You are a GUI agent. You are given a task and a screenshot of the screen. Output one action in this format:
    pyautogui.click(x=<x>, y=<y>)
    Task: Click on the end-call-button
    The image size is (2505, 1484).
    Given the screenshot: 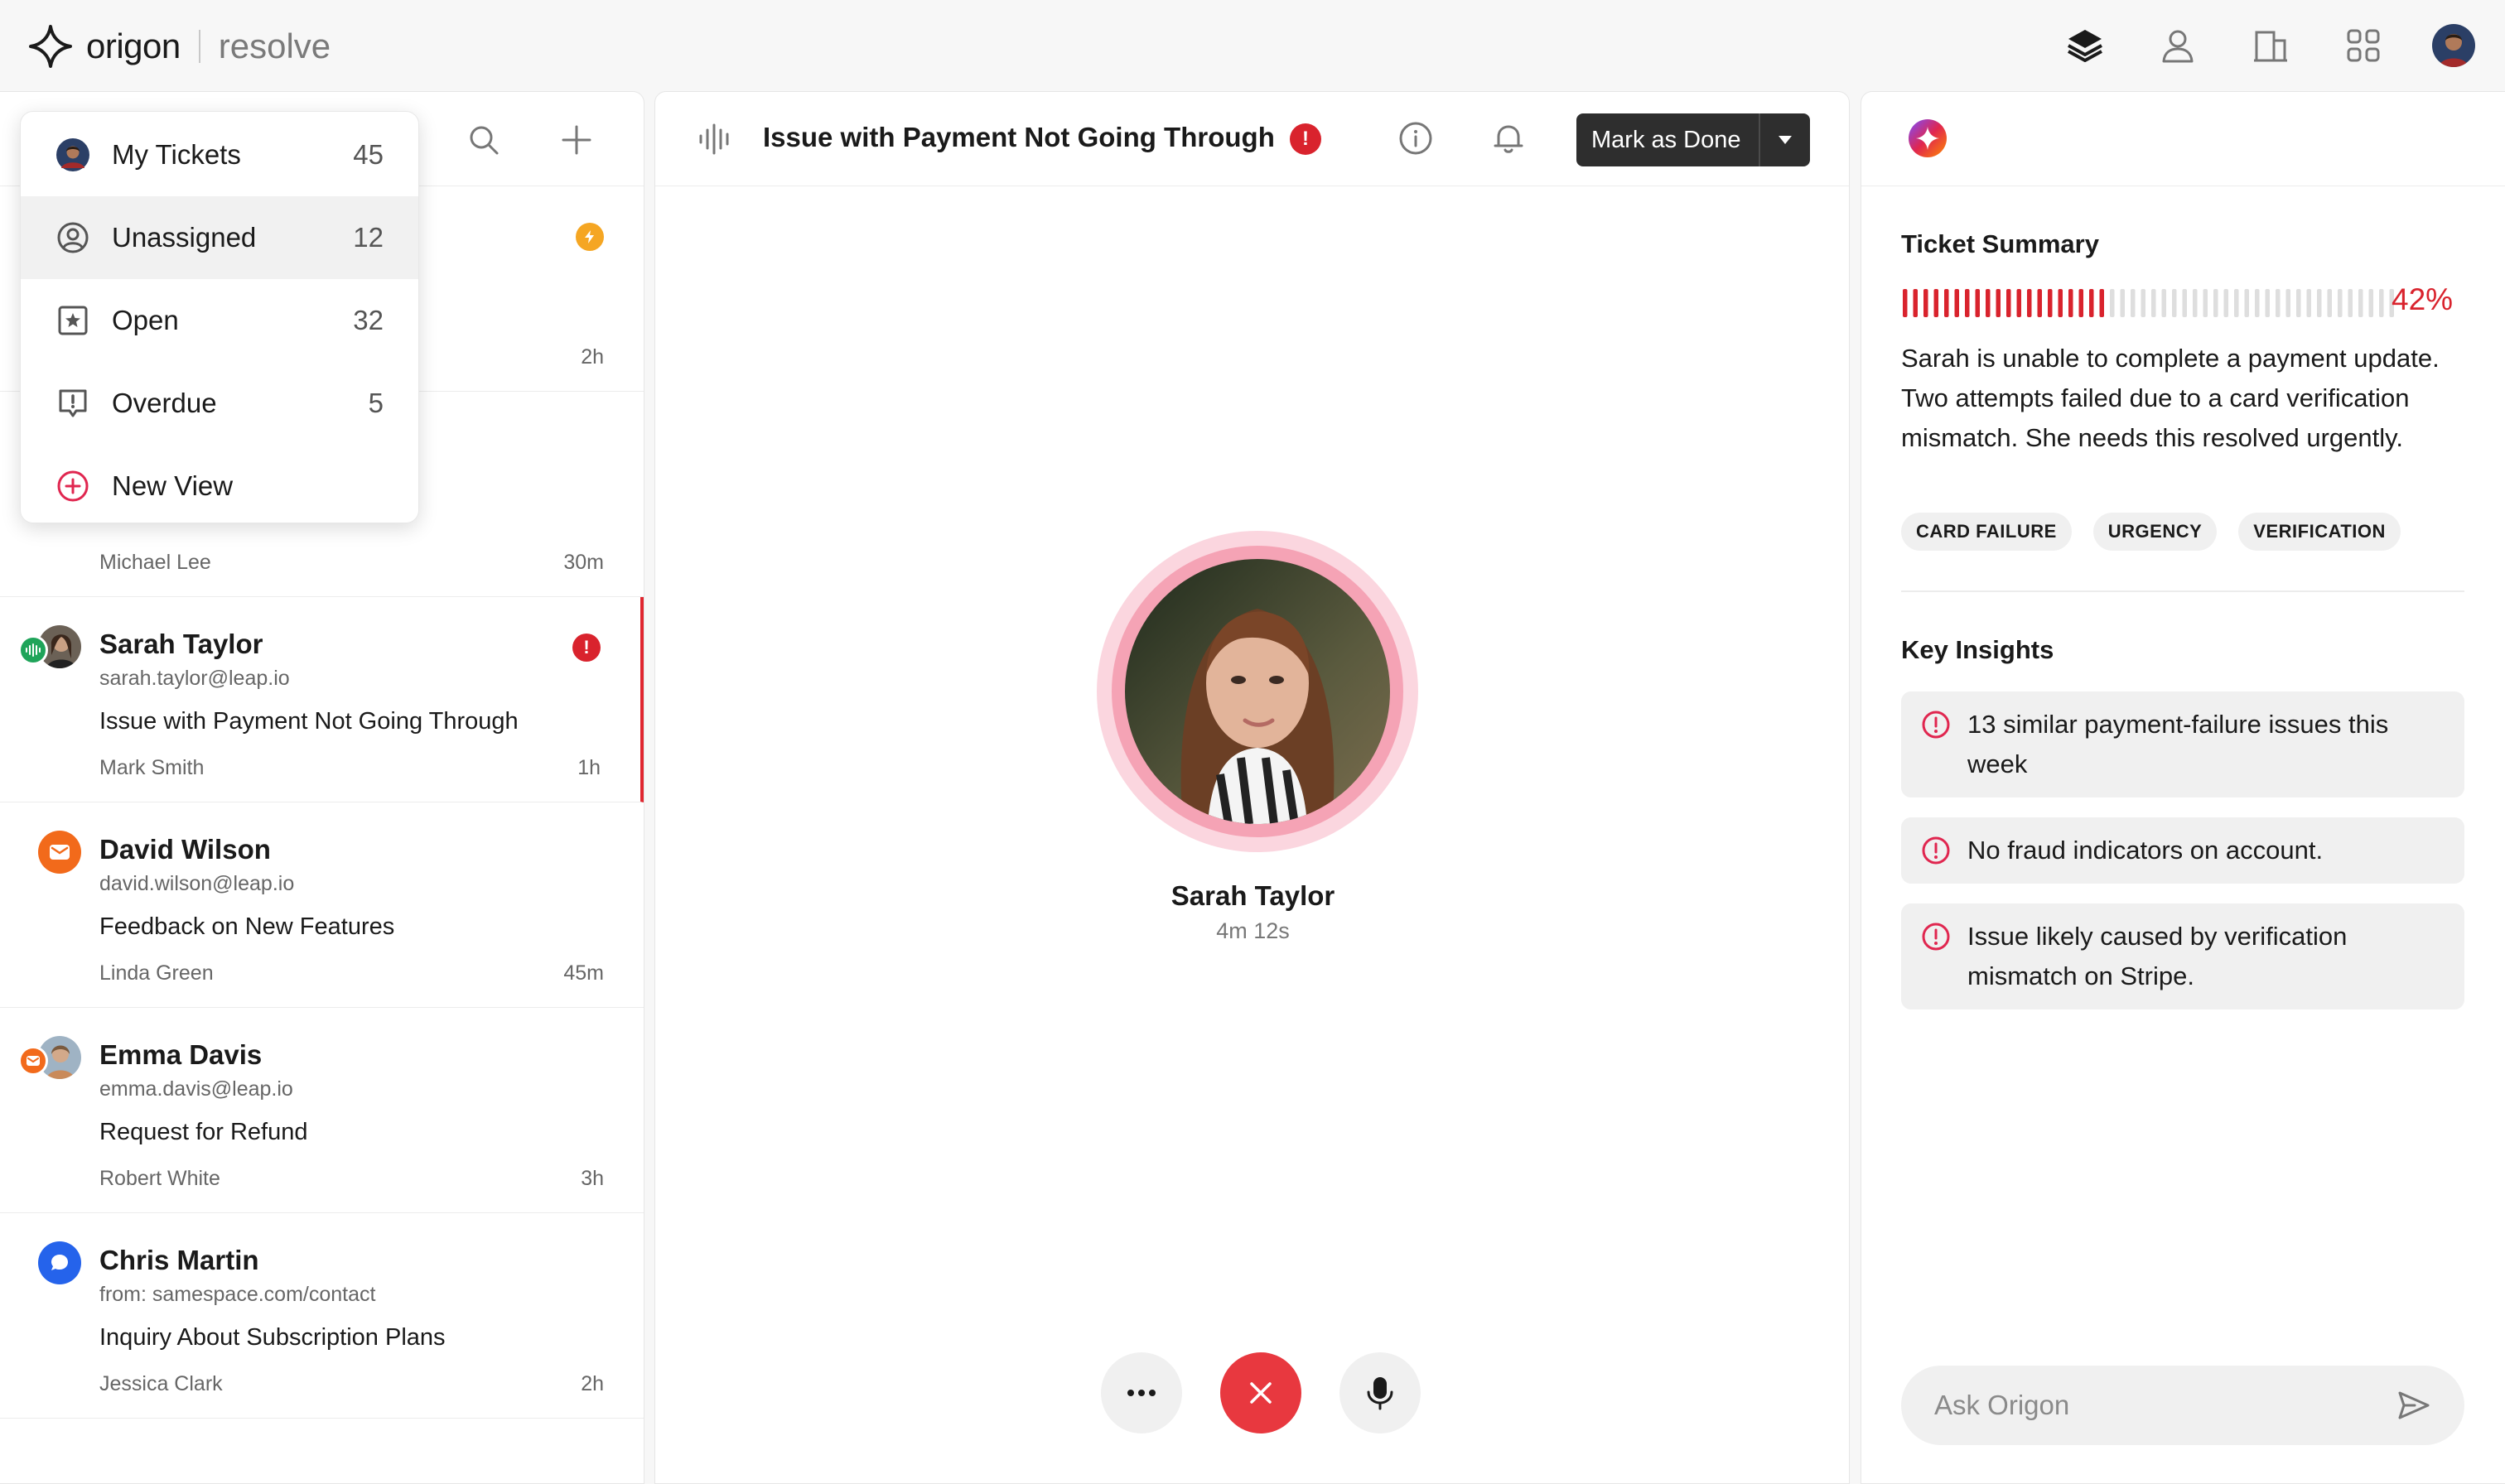 What is the action you would take?
    pyautogui.click(x=1260, y=1392)
    